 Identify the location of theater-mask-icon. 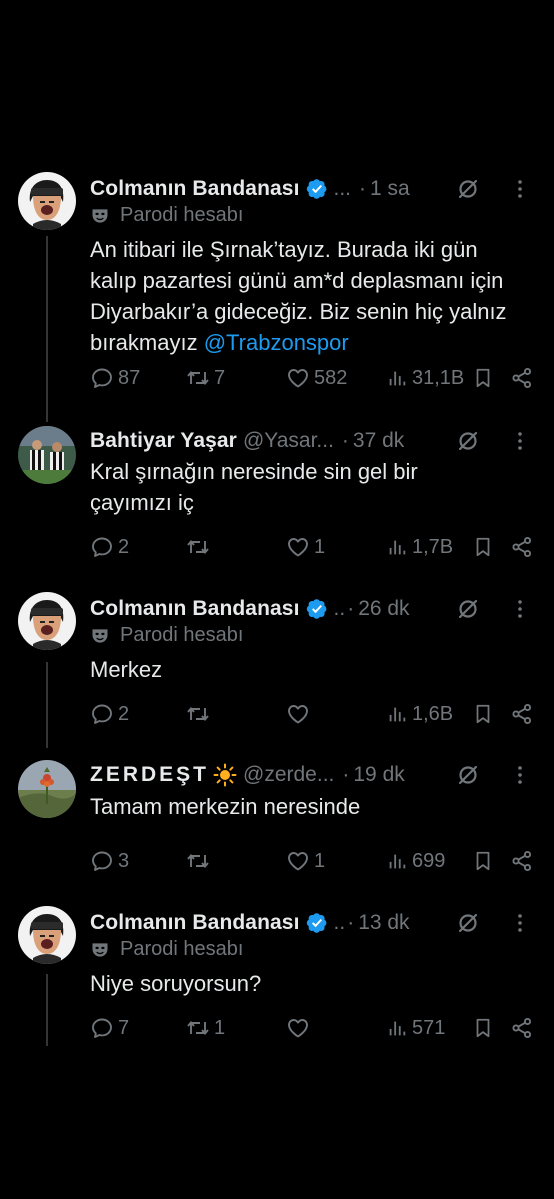
(100, 950).